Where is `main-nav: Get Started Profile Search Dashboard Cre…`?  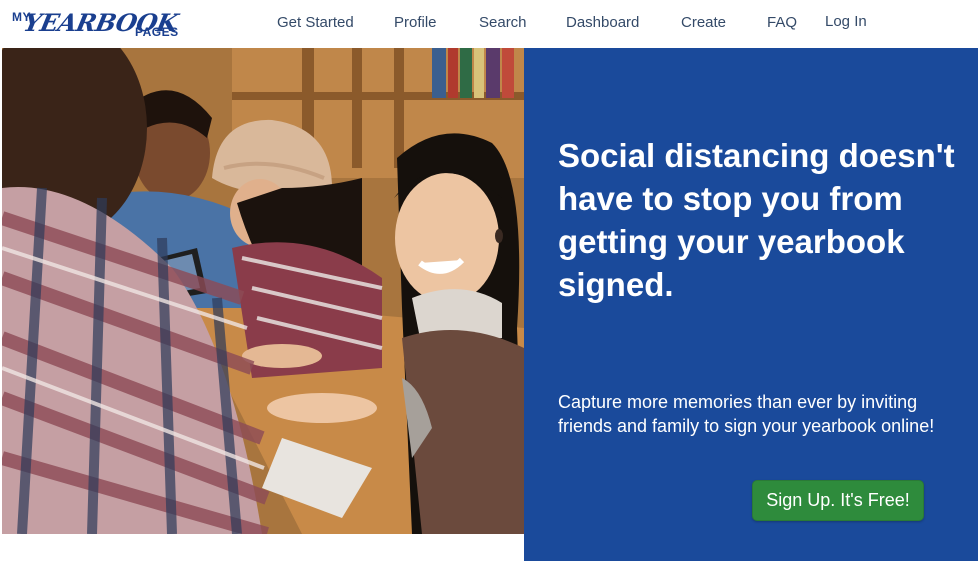 main-nav: Get Started Profile Search Dashboard Cre… is located at coordinates (489, 23).